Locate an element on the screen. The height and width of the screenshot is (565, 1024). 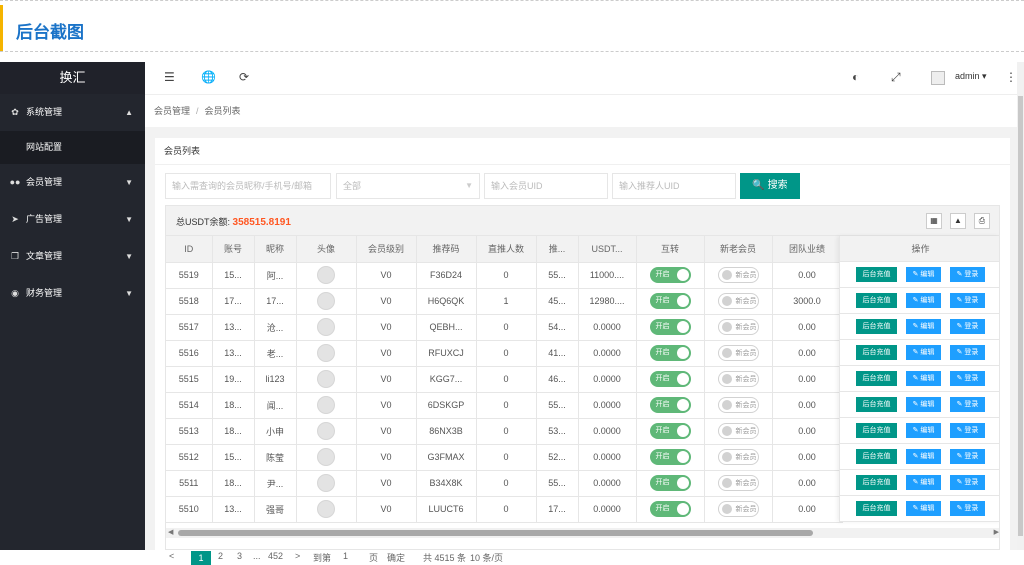
pager-page-input: 1 is located at coordinates (345, 556).